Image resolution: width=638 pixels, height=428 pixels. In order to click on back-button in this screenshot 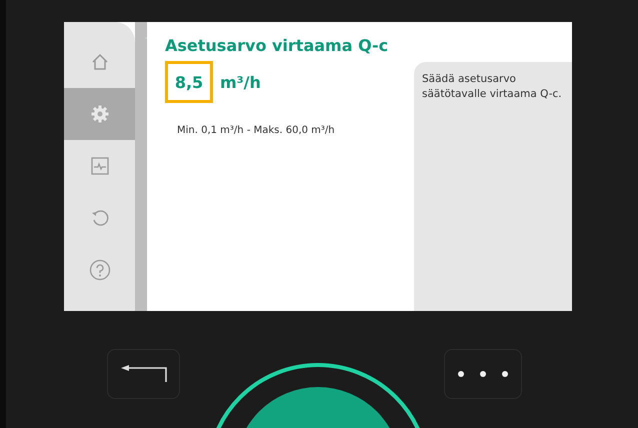, I will do `click(143, 374)`.